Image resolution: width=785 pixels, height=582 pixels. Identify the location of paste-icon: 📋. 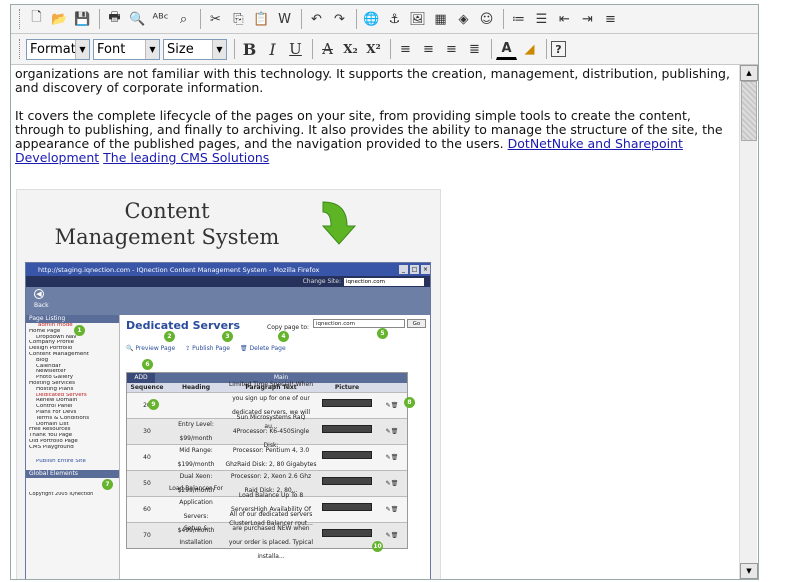
(261, 19).